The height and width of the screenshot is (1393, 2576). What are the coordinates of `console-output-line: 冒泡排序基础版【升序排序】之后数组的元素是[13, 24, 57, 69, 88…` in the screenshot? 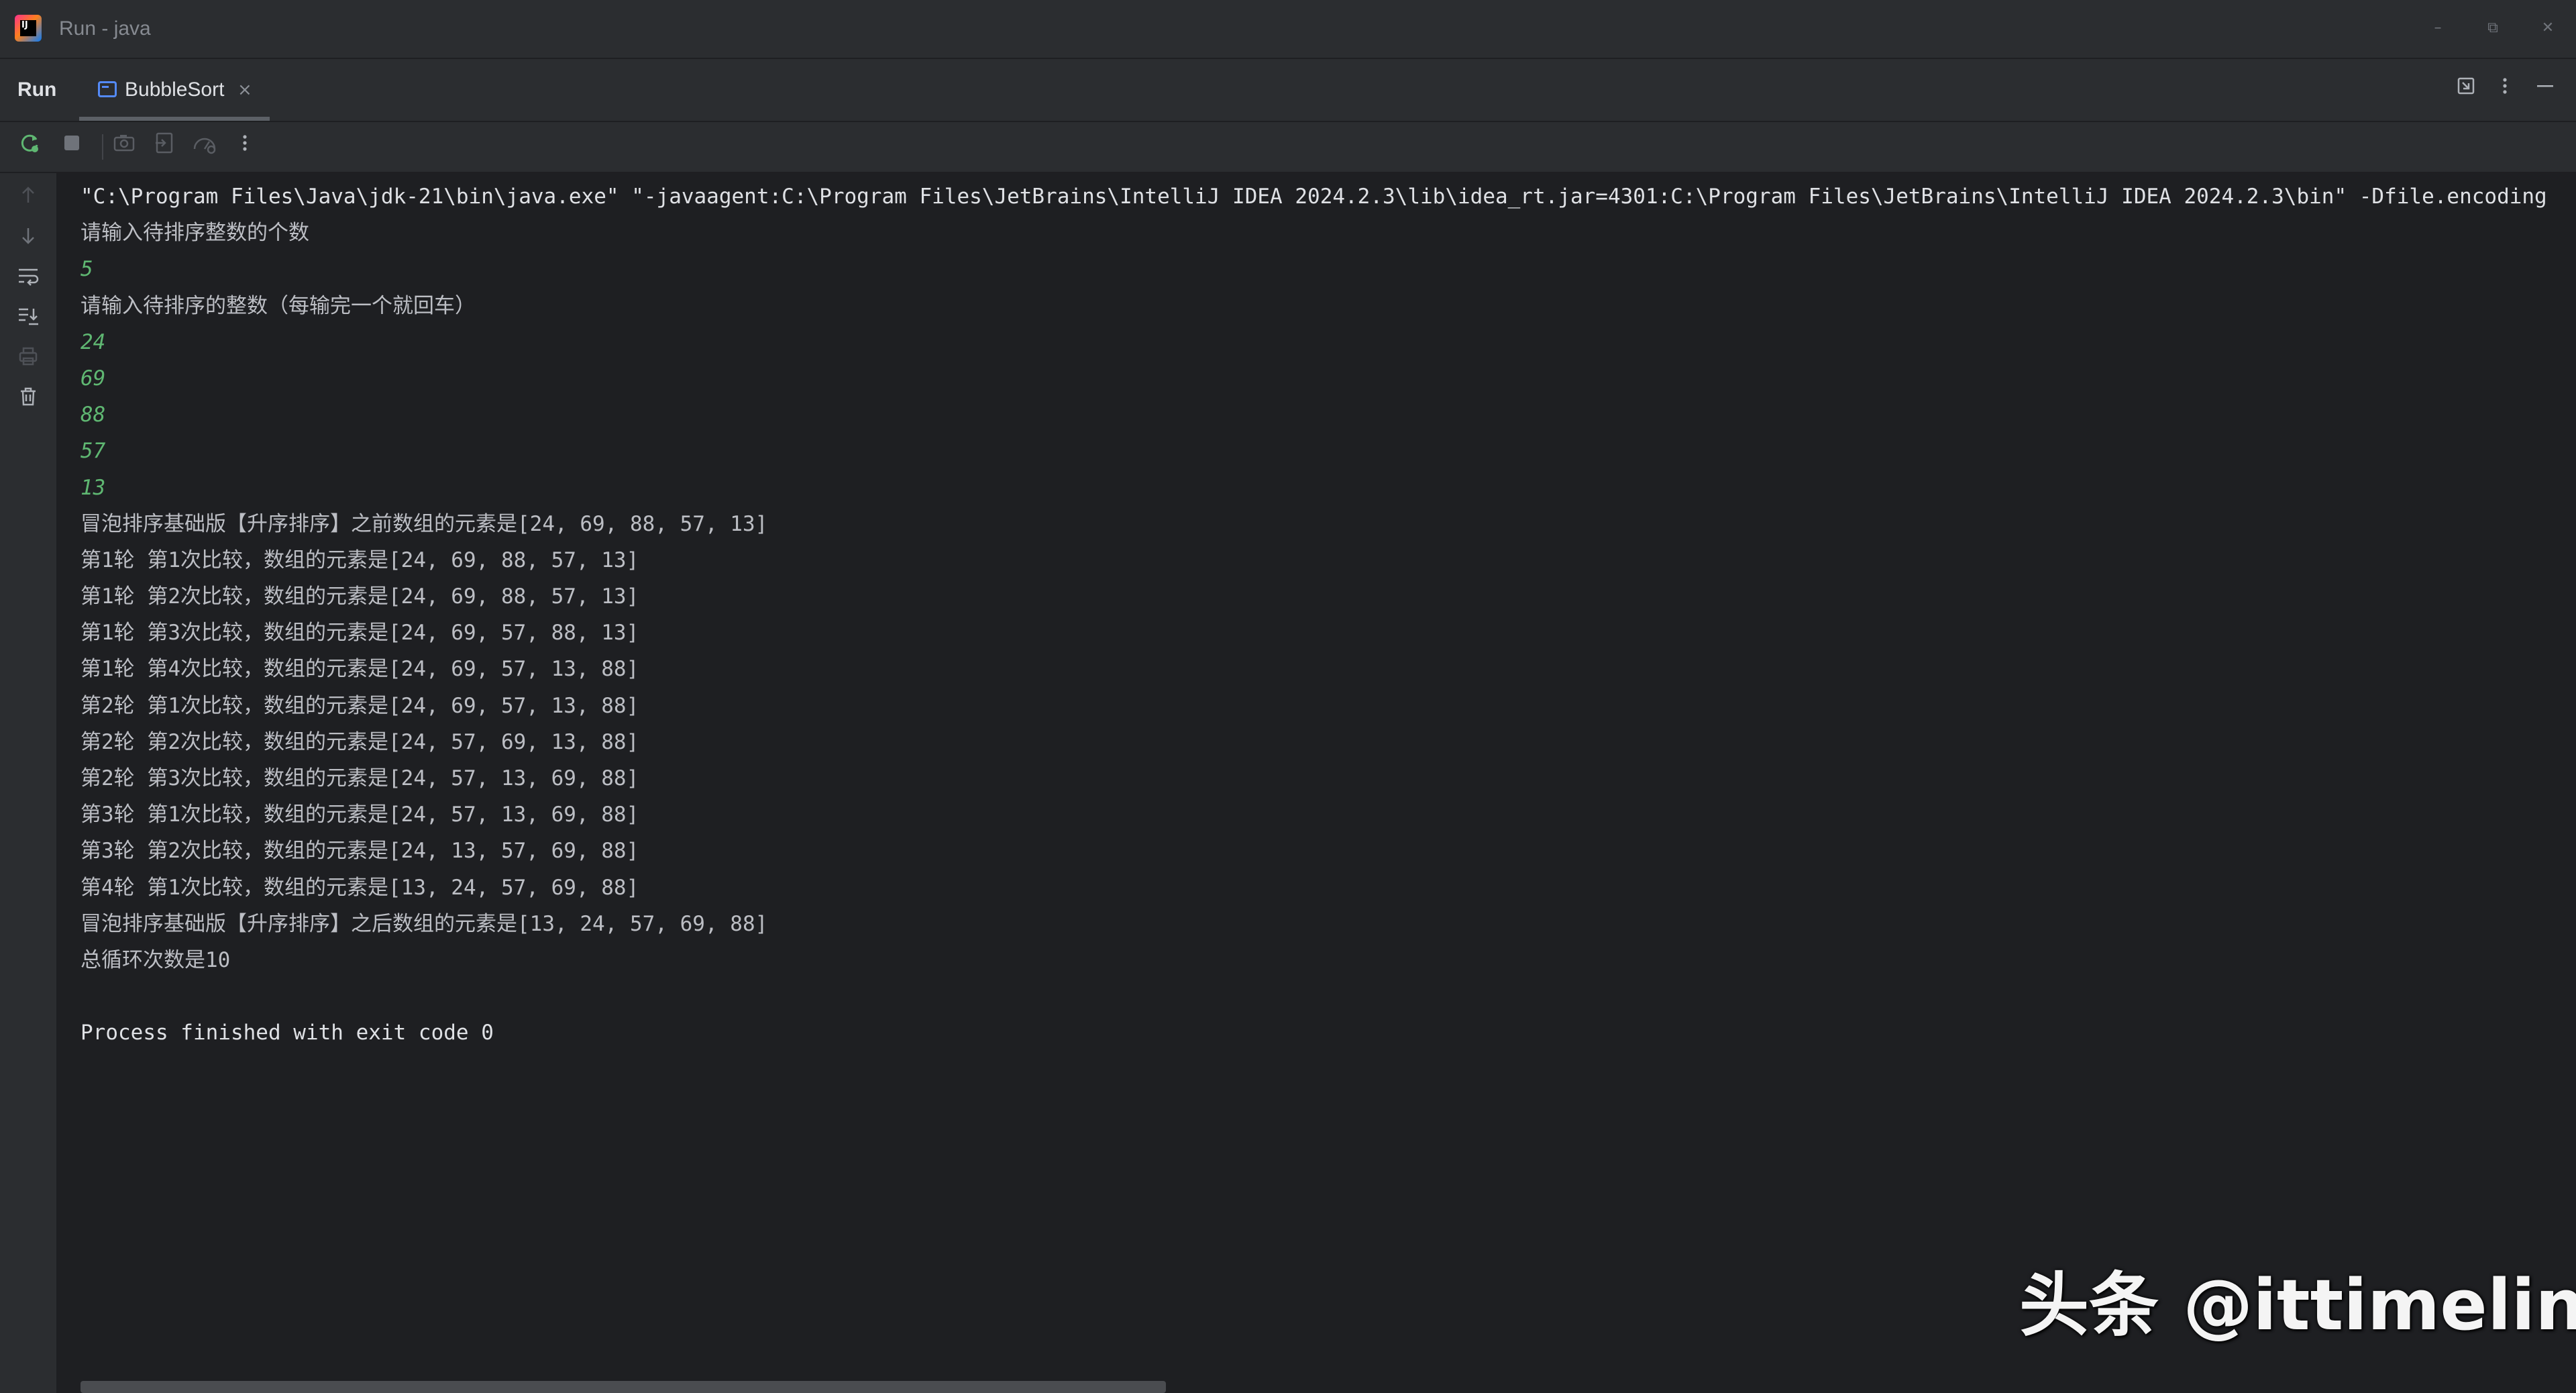 It's located at (424, 923).